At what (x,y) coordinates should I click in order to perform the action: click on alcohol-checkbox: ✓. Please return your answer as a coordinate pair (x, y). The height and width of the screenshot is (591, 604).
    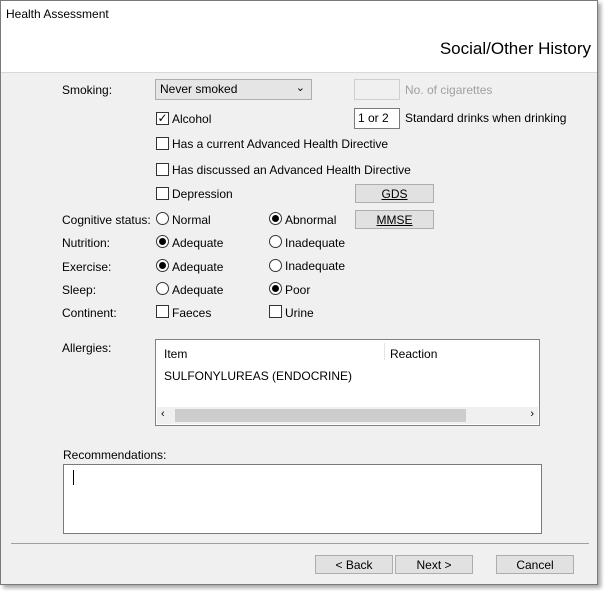
    Looking at the image, I should click on (162, 118).